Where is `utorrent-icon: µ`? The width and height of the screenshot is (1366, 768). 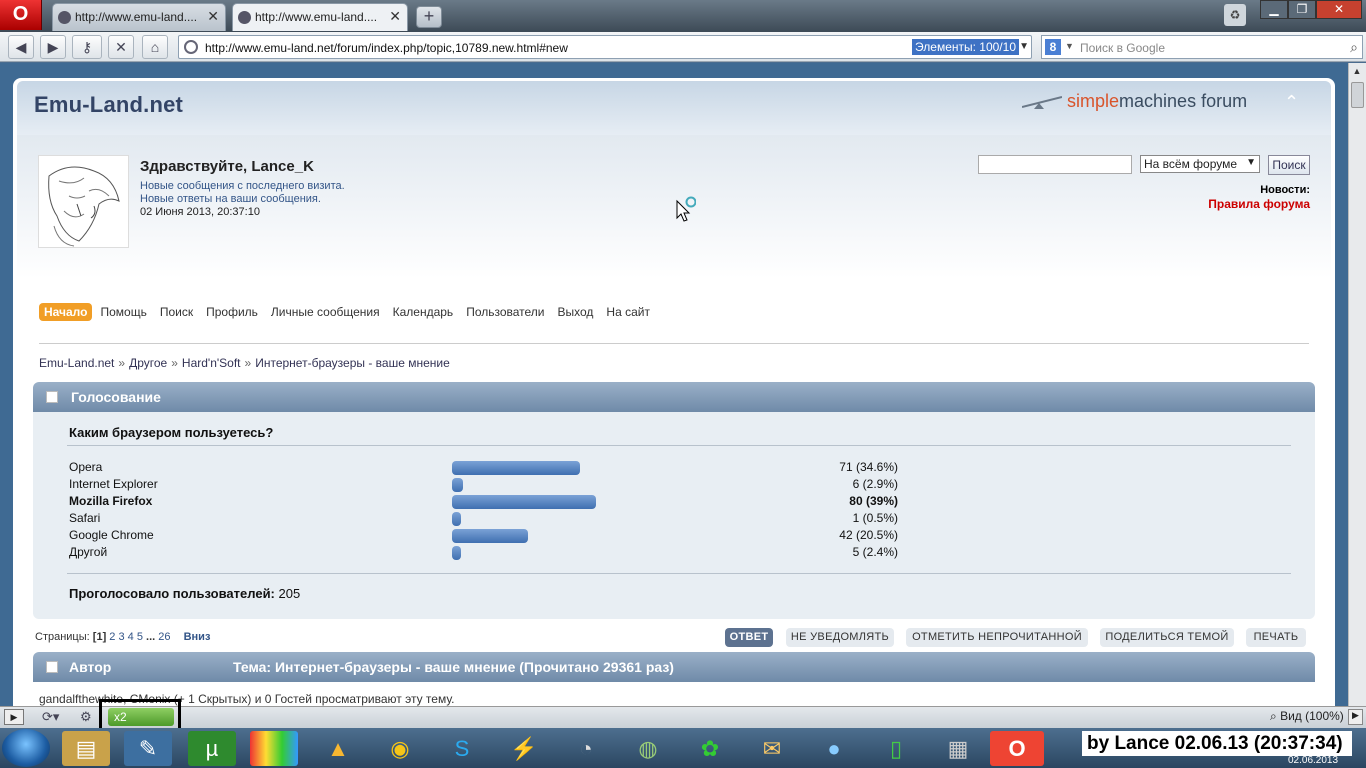
utorrent-icon: µ is located at coordinates (212, 748).